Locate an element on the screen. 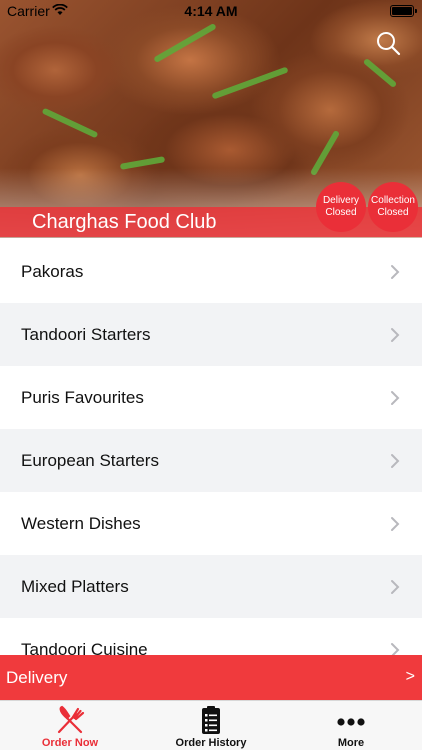 This screenshot has width=422, height=750. menu-category-label: Tandoori Cuisine is located at coordinates (84, 647).